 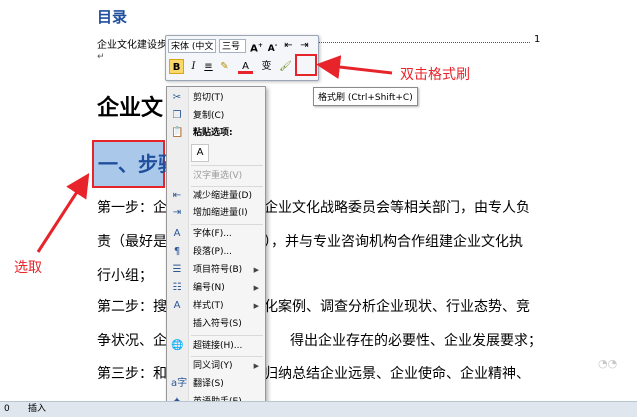 What do you see at coordinates (28, 268) in the screenshot?
I see `annotation-select: 选取` at bounding box center [28, 268].